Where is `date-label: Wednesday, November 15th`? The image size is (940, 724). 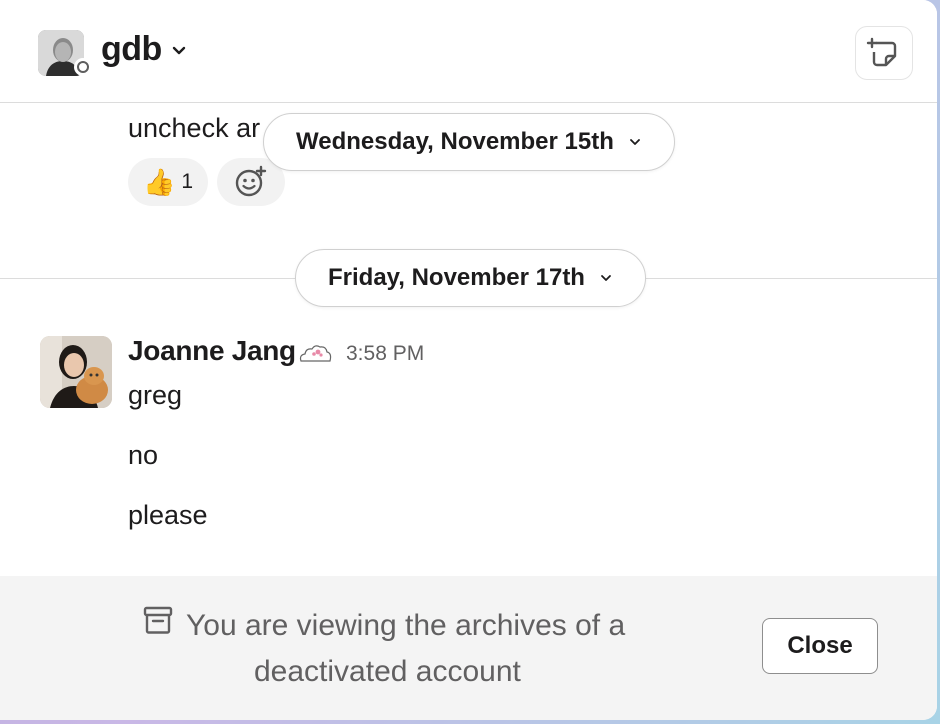 date-label: Wednesday, November 15th is located at coordinates (455, 141).